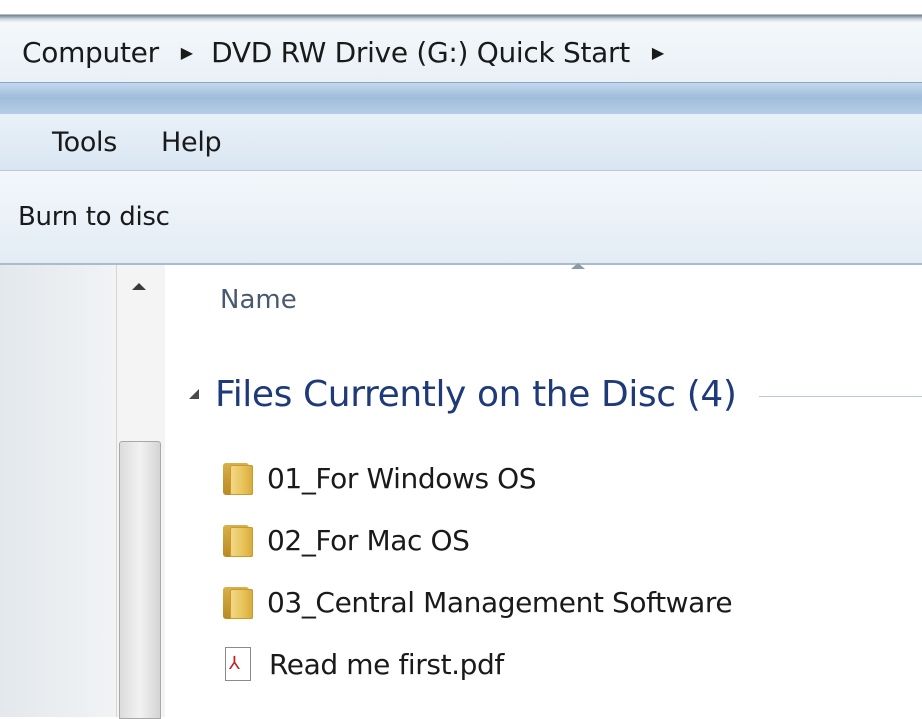 Image resolution: width=922 pixels, height=719 pixels. What do you see at coordinates (238, 664) in the screenshot?
I see `pdf-file-icon: ⅄` at bounding box center [238, 664].